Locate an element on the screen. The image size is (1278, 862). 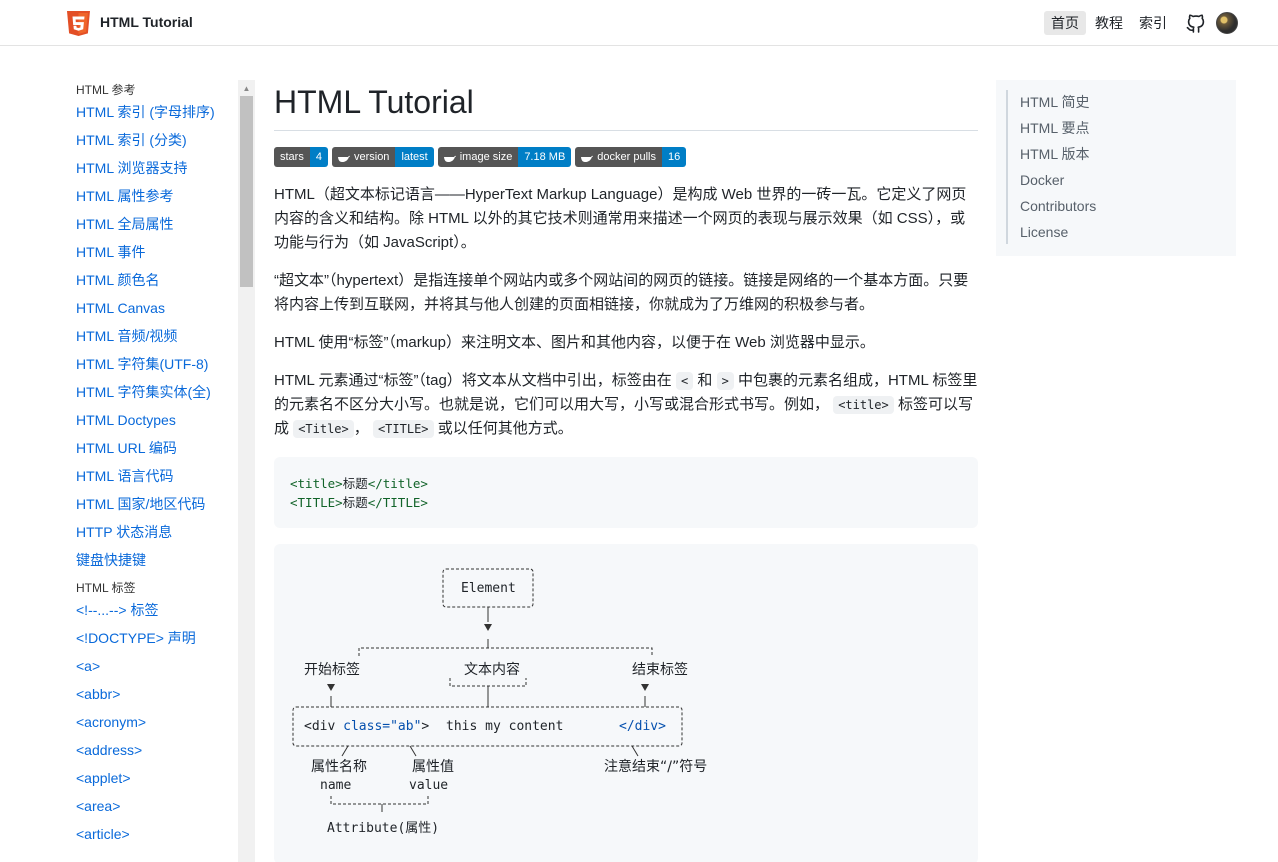
nav-index: 索引 is located at coordinates (1153, 23).